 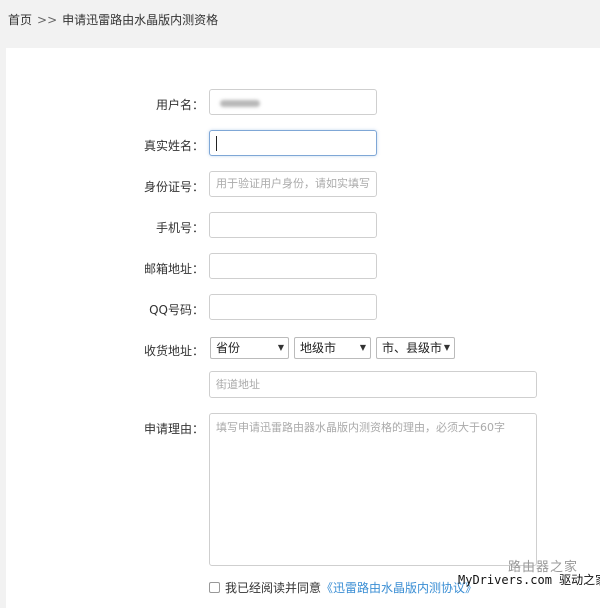 I want to click on breadcrumb-home: 首页, so click(x=20, y=20).